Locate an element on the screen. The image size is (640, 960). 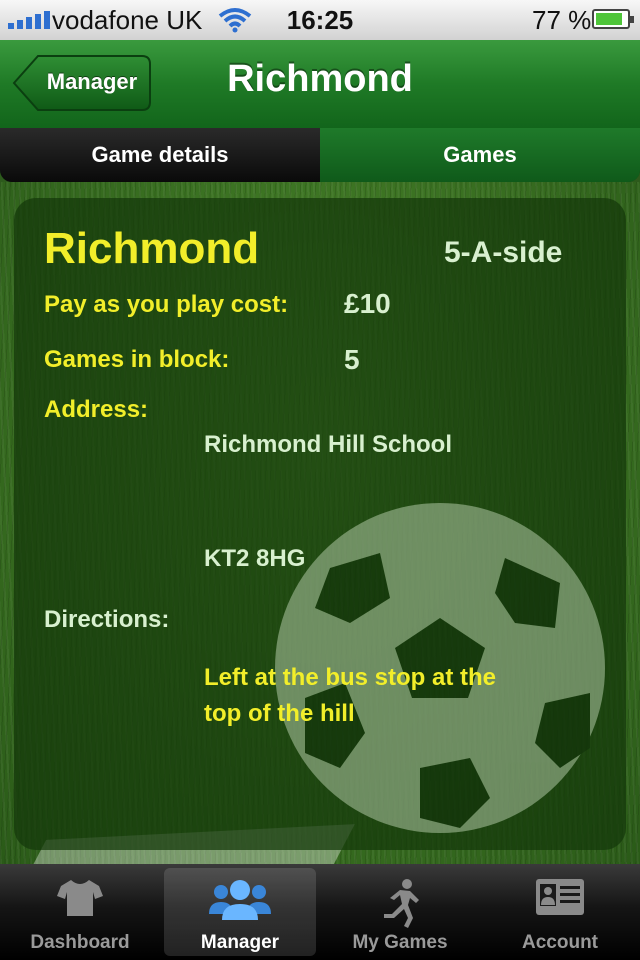
tab-my-games: My Games is located at coordinates (400, 912).